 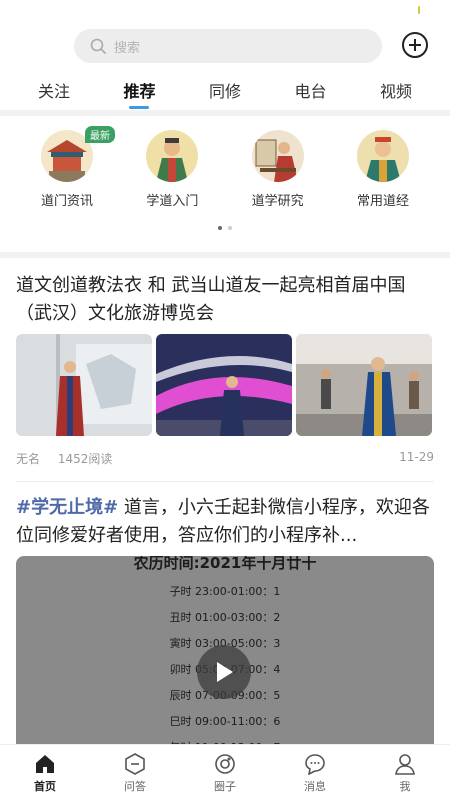 I want to click on tab-recommend: 推荐, so click(x=139, y=90).